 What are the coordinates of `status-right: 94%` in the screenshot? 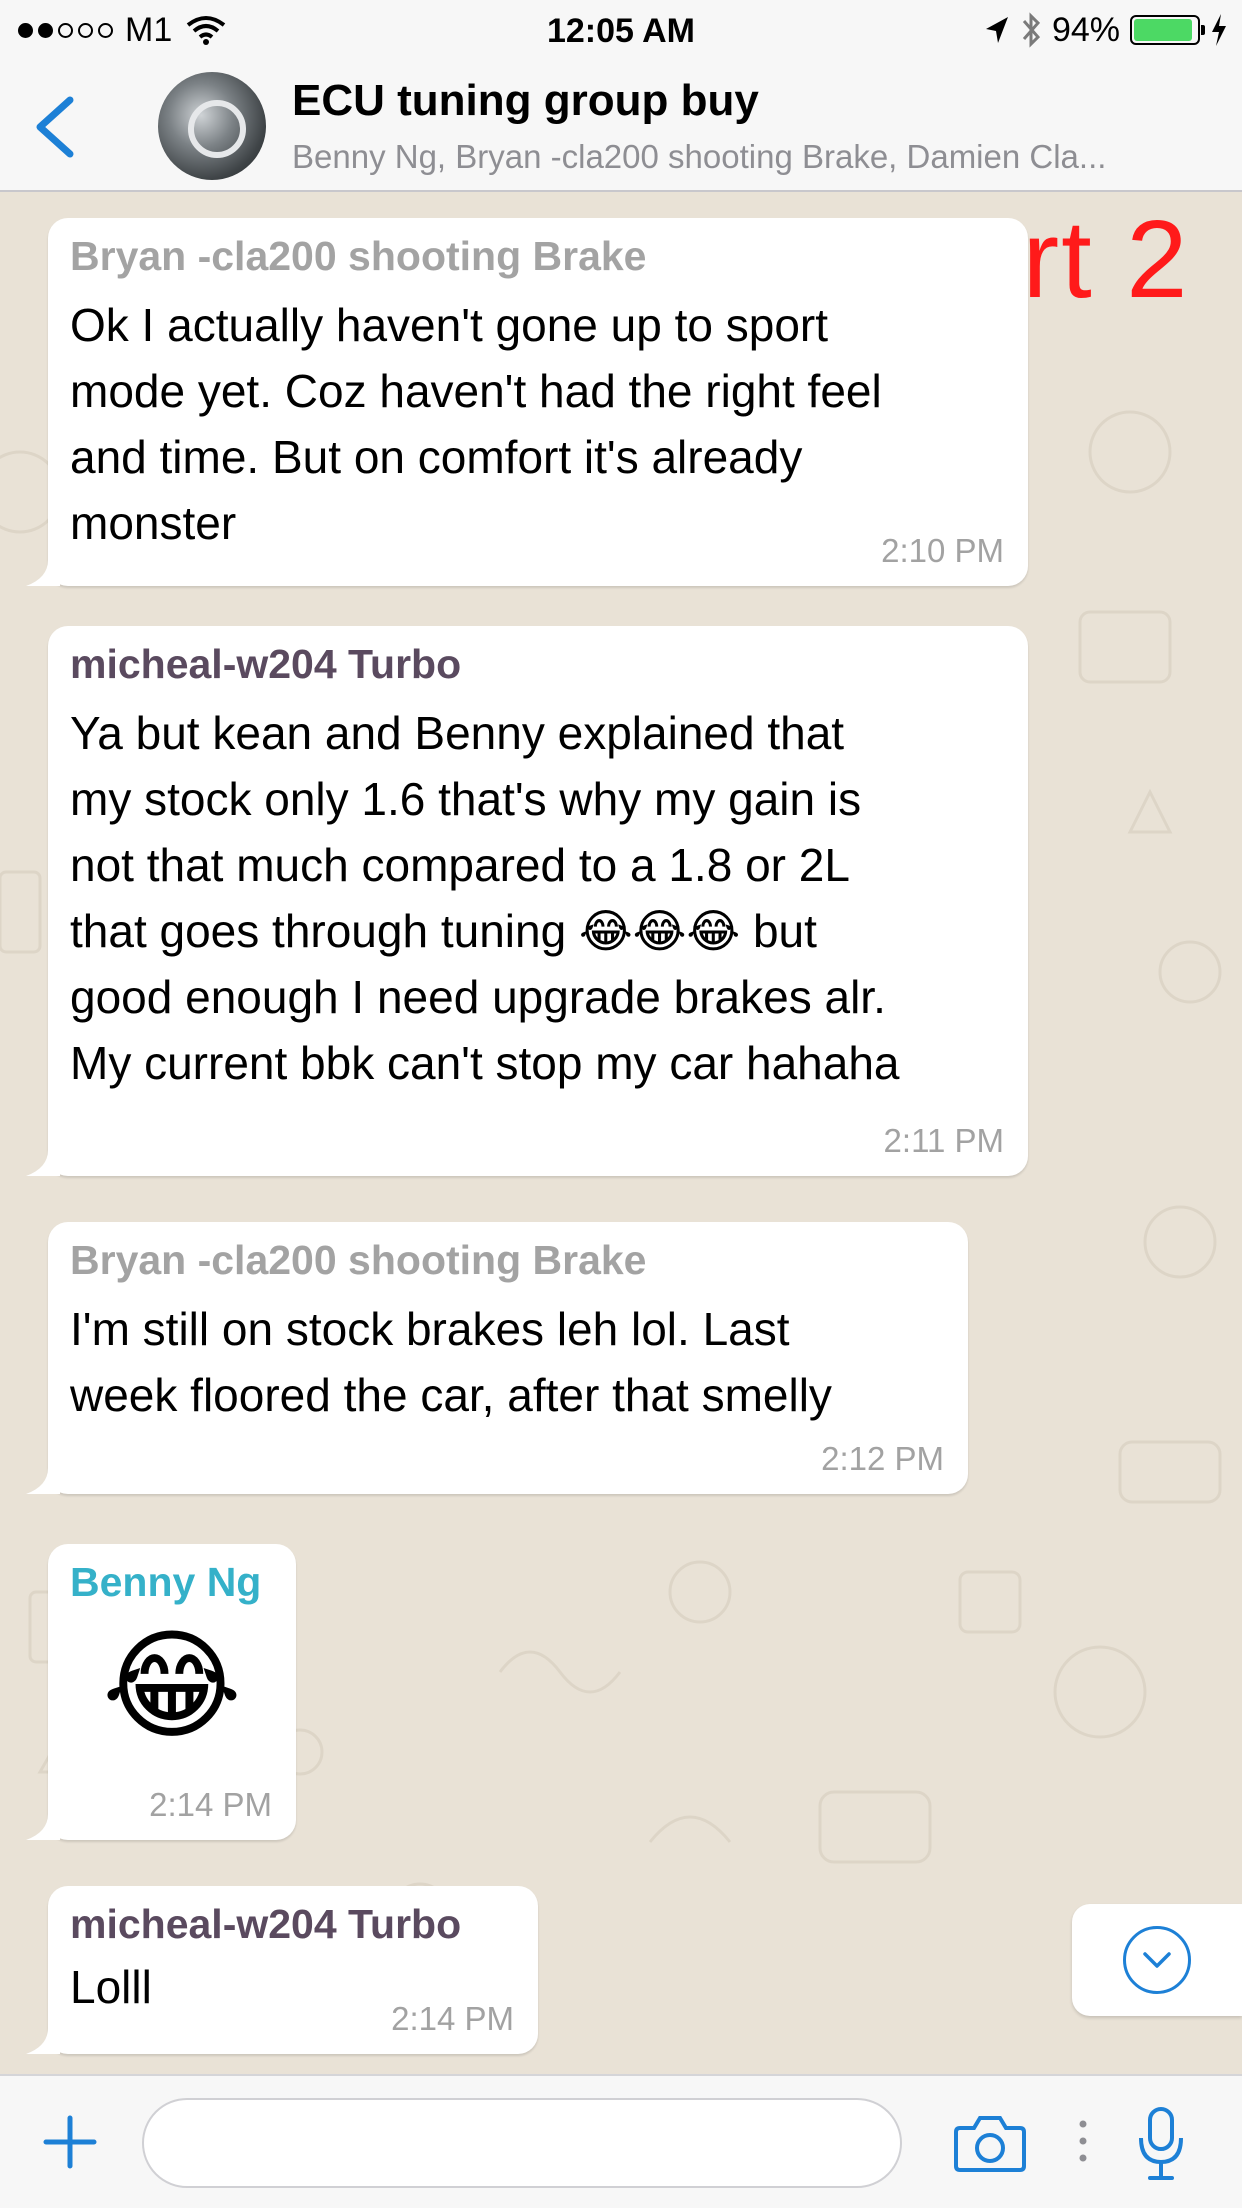 It's located at (1106, 30).